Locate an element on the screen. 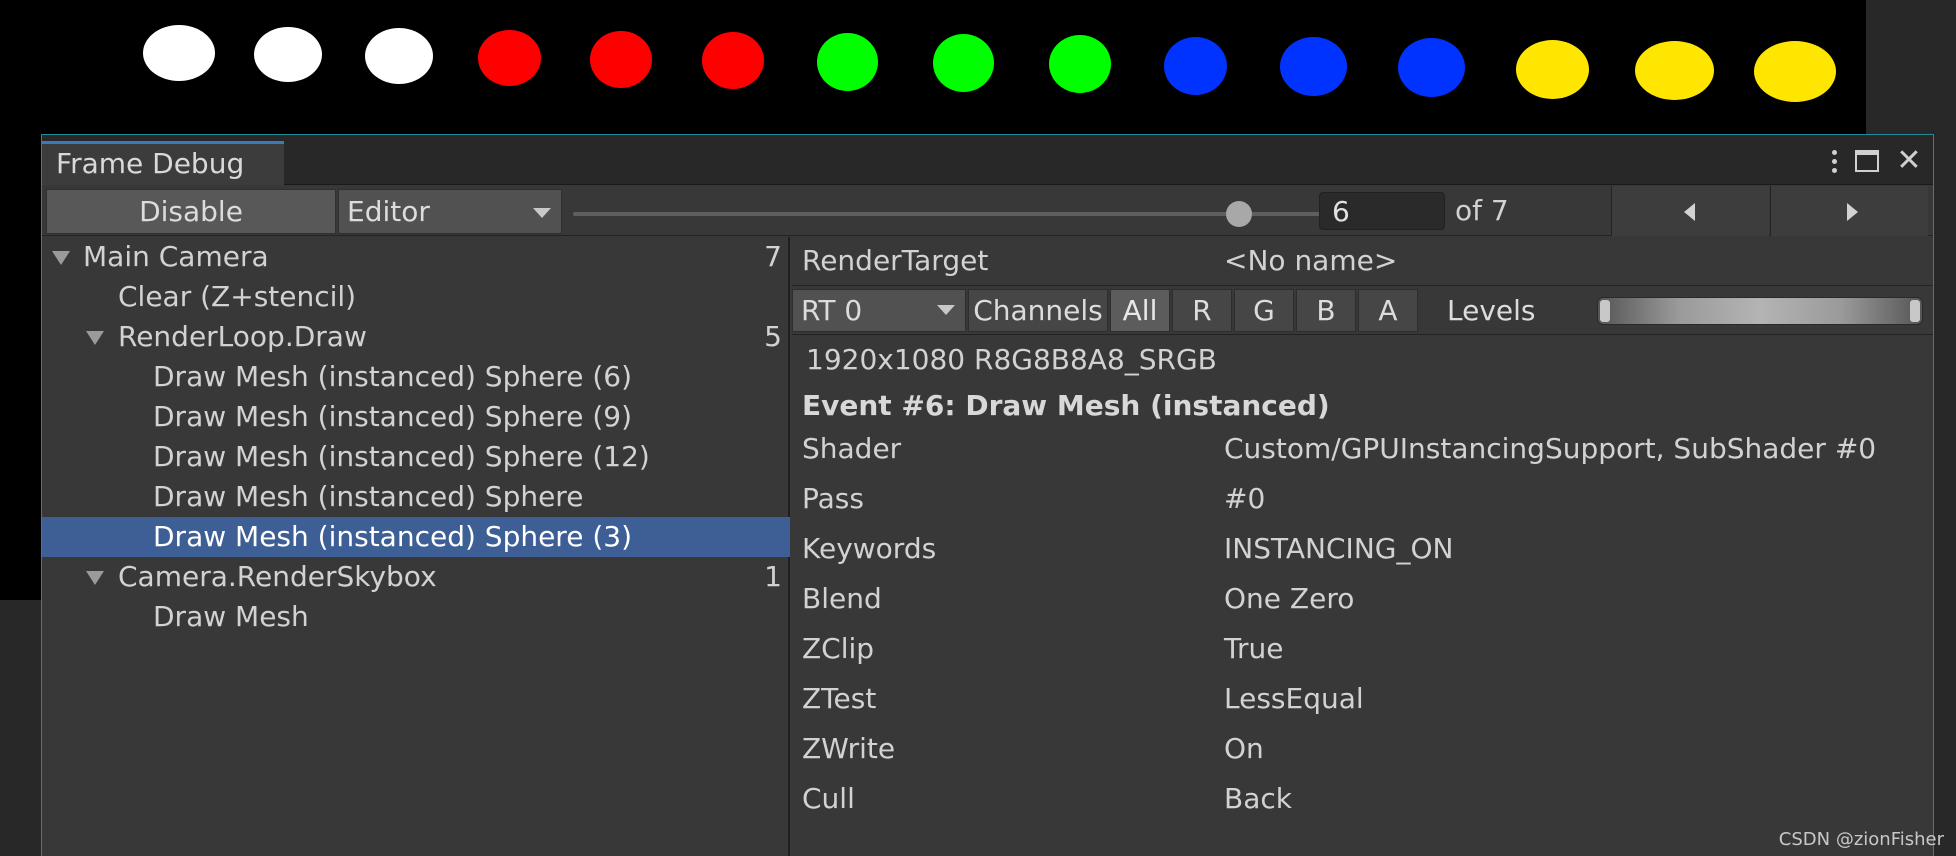  property-value: On is located at coordinates (1244, 748).